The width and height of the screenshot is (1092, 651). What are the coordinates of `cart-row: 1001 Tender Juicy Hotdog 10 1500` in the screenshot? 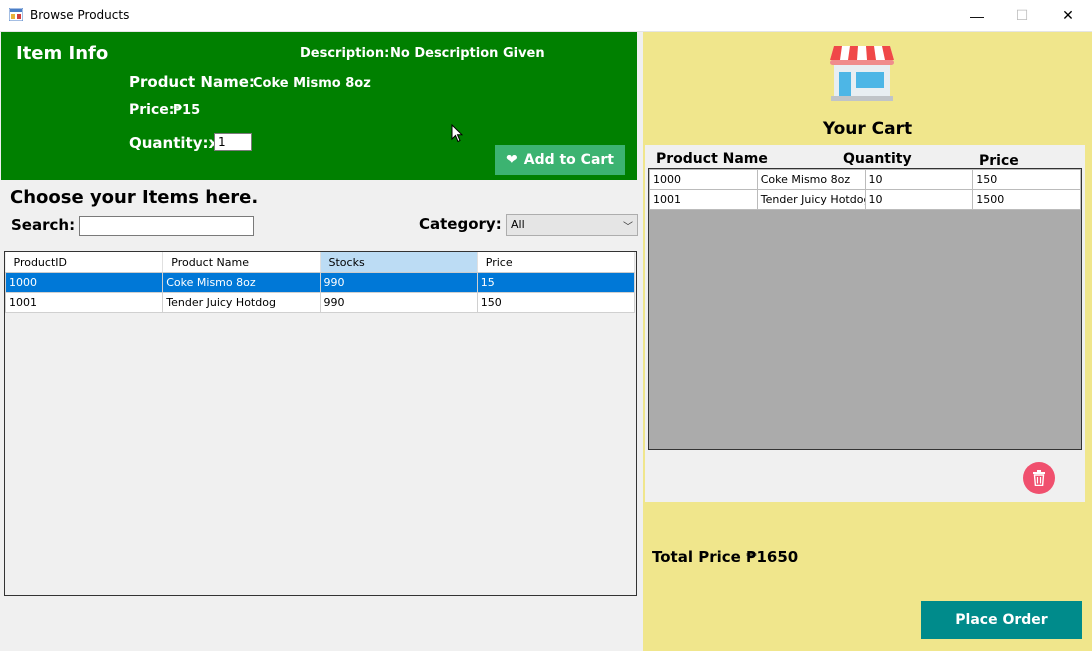 It's located at (865, 199).